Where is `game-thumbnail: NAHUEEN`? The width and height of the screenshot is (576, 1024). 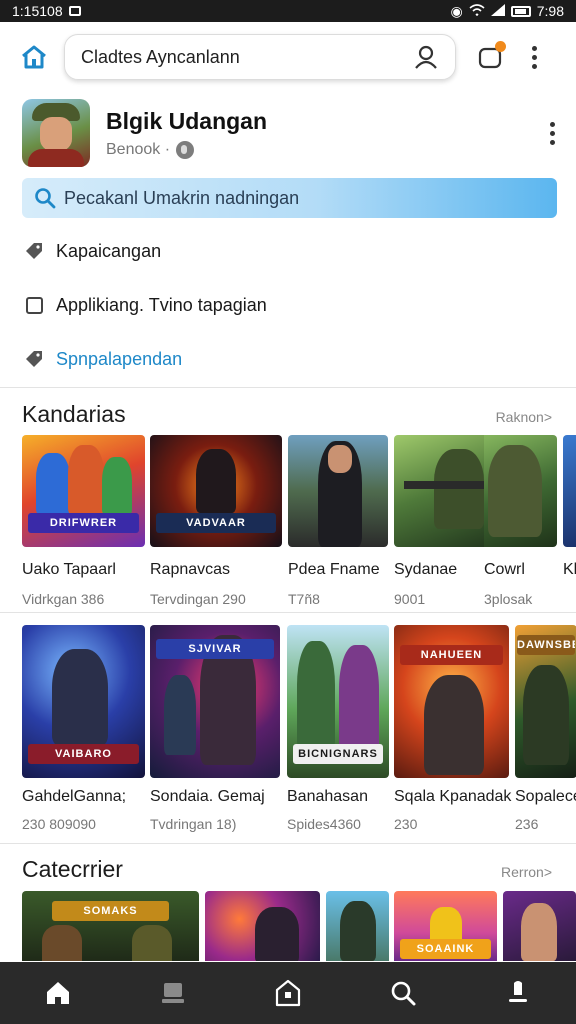
game-thumbnail: NAHUEEN is located at coordinates (451, 701).